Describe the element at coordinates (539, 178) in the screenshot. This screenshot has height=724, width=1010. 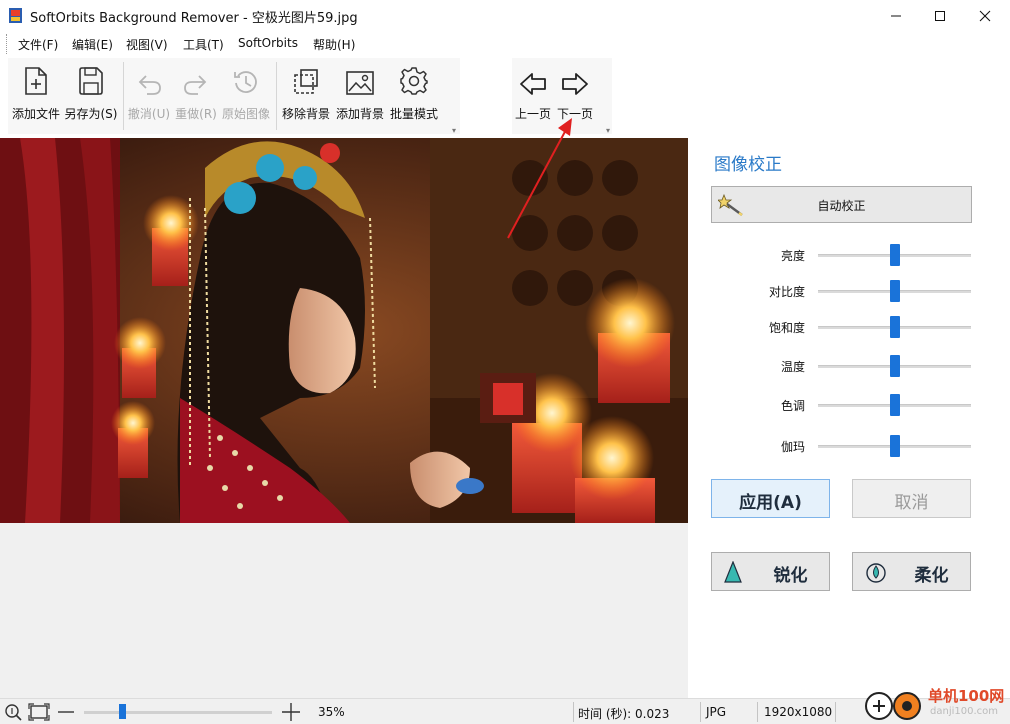
I see `annotation-arrow-icon` at that location.